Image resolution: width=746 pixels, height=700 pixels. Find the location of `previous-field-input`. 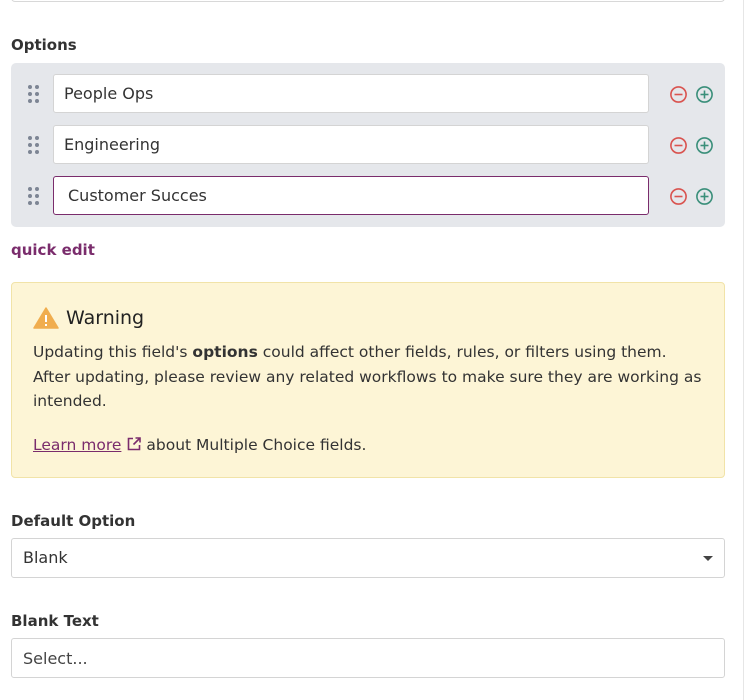

previous-field-input is located at coordinates (368, 1).